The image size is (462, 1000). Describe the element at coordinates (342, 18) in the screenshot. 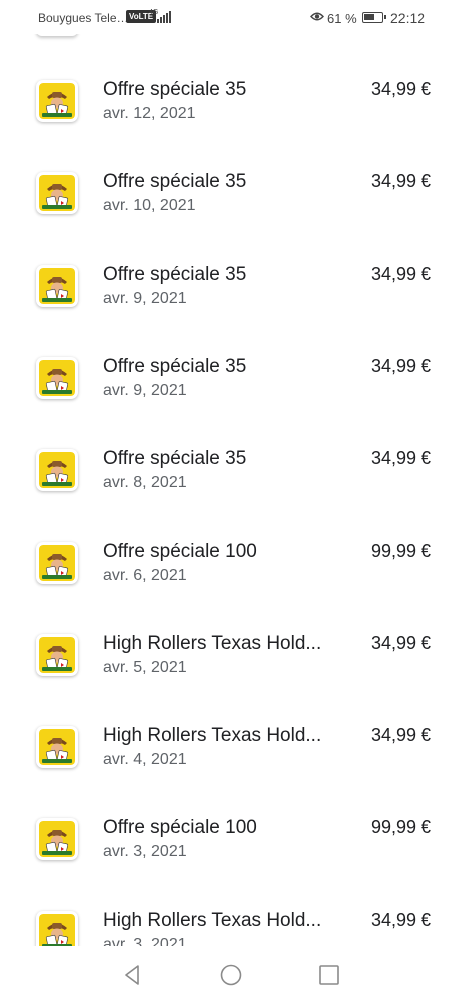

I see `battery-percent: 61 %` at that location.